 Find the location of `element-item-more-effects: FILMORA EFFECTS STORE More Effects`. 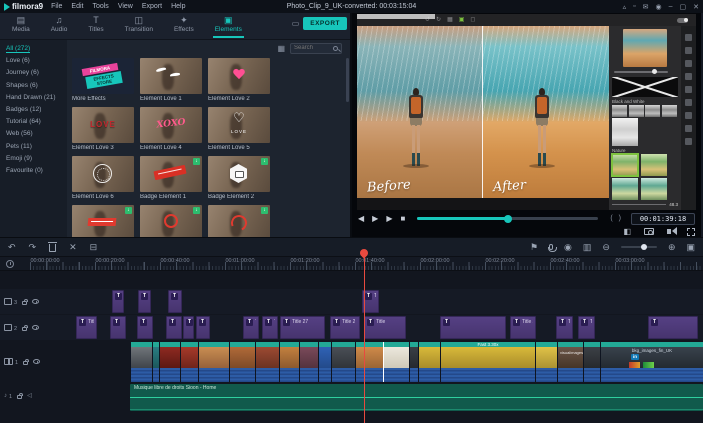

element-item-more-effects: FILMORA EFFECTS STORE More Effects is located at coordinates (103, 82).